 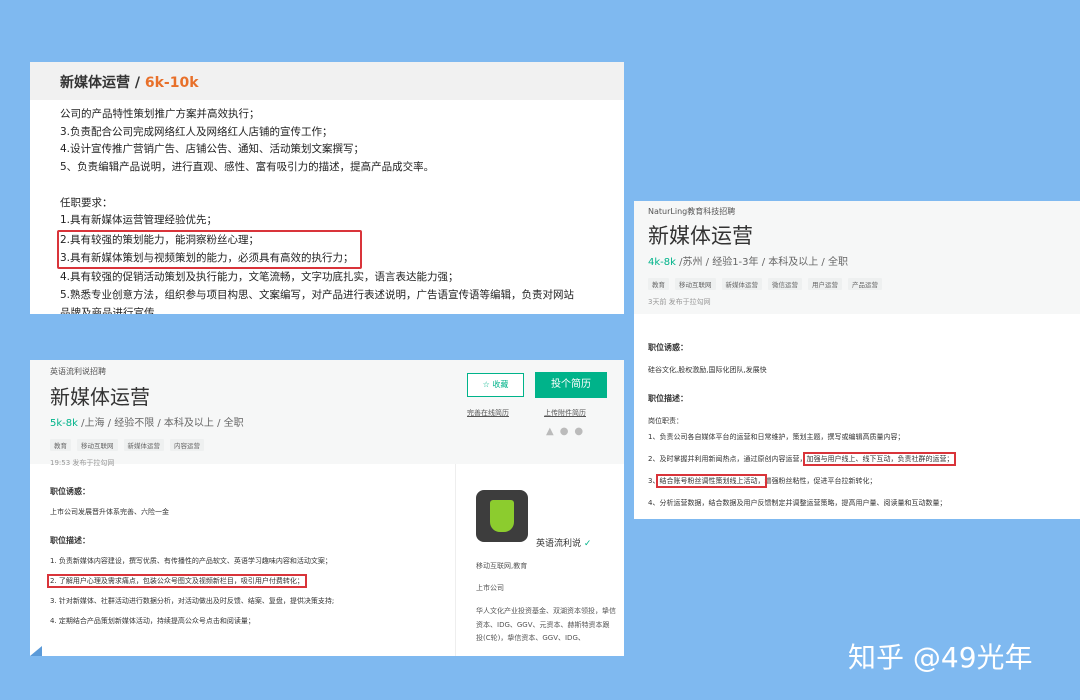 What do you see at coordinates (665, 421) in the screenshot?
I see `duty-title: 岗位职责：` at bounding box center [665, 421].